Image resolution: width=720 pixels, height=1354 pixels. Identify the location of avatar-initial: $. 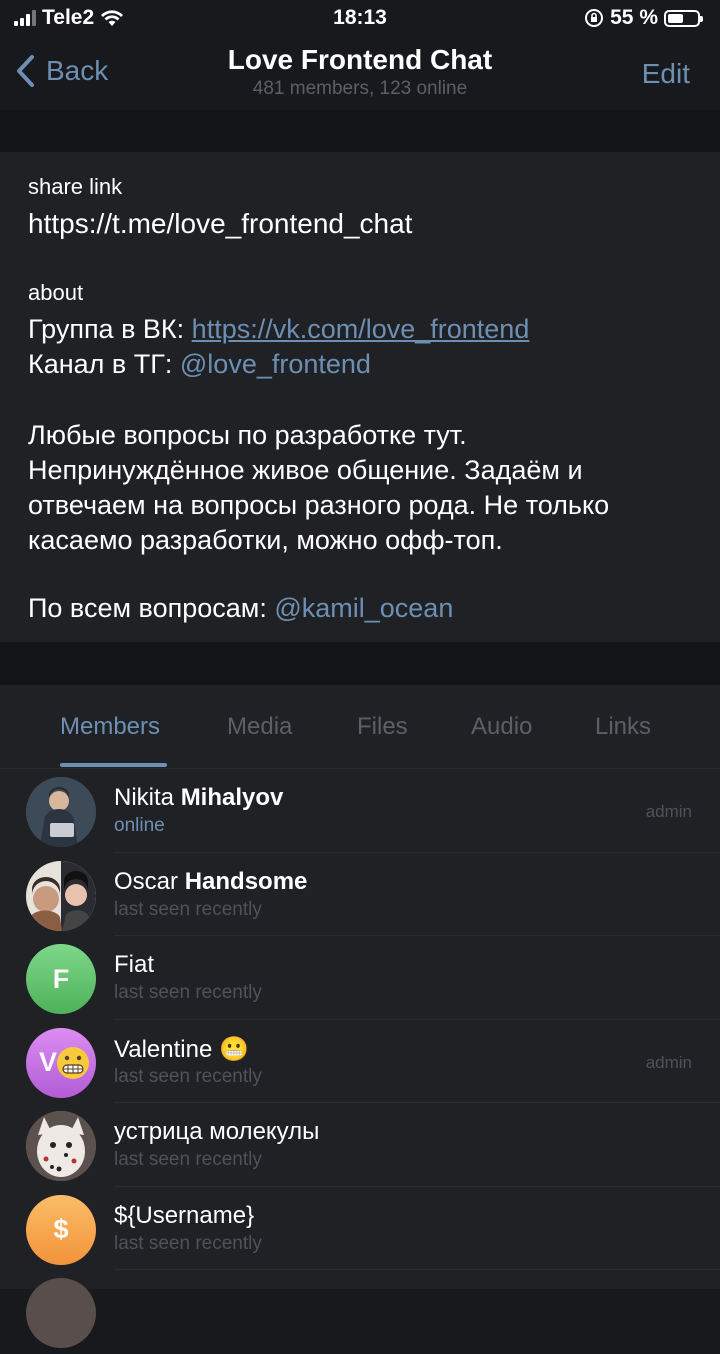
(61, 1229).